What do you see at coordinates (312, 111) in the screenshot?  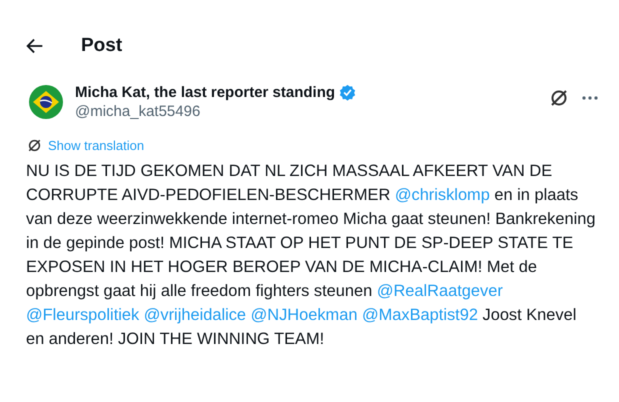 I see `author-handle: @micha_kat55496` at bounding box center [312, 111].